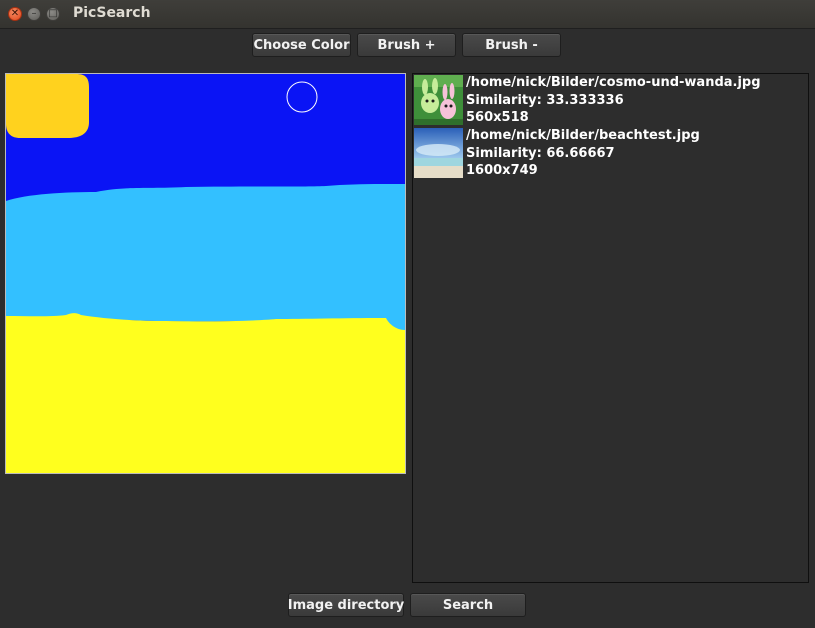  I want to click on minimize-icon: –, so click(34, 13).